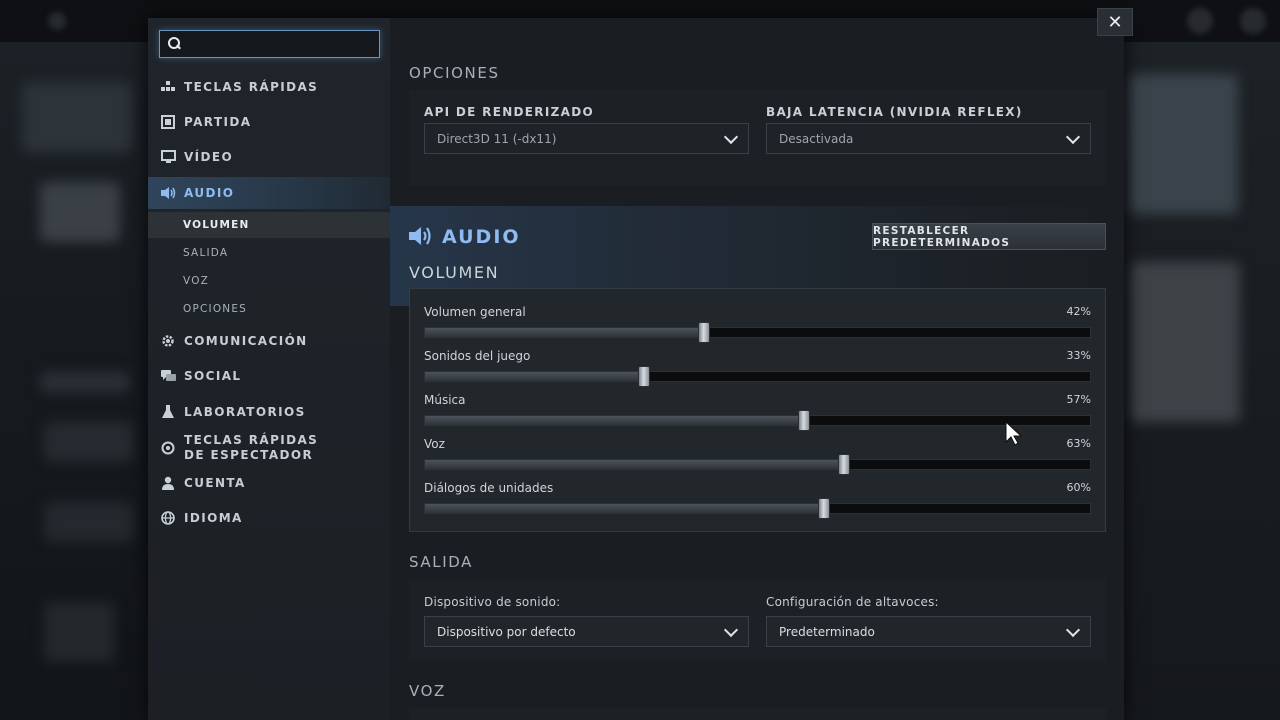 The height and width of the screenshot is (720, 1280). What do you see at coordinates (245, 412) in the screenshot?
I see `sidebar-item-label: LABORATORIOS` at bounding box center [245, 412].